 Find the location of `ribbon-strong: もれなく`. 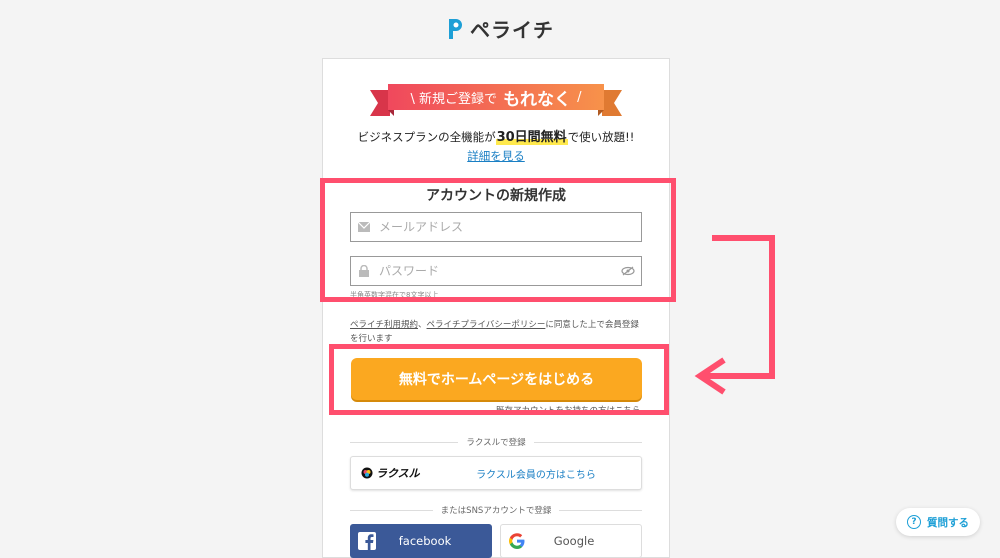

ribbon-strong: もれなく is located at coordinates (537, 99).